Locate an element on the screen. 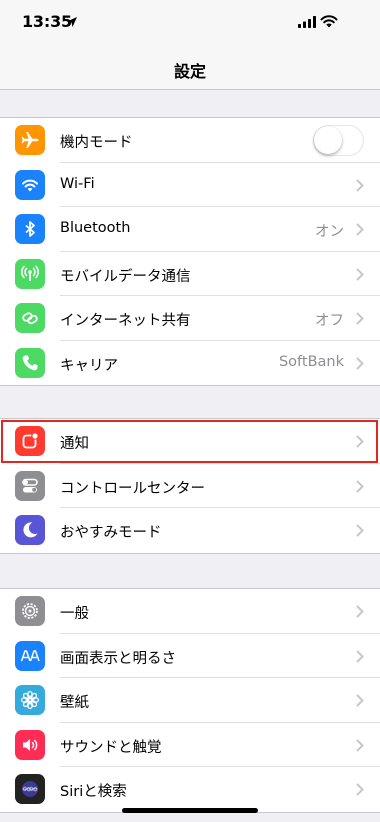 This screenshot has height=822, width=380. airplane-mode-toggle is located at coordinates (338, 140).